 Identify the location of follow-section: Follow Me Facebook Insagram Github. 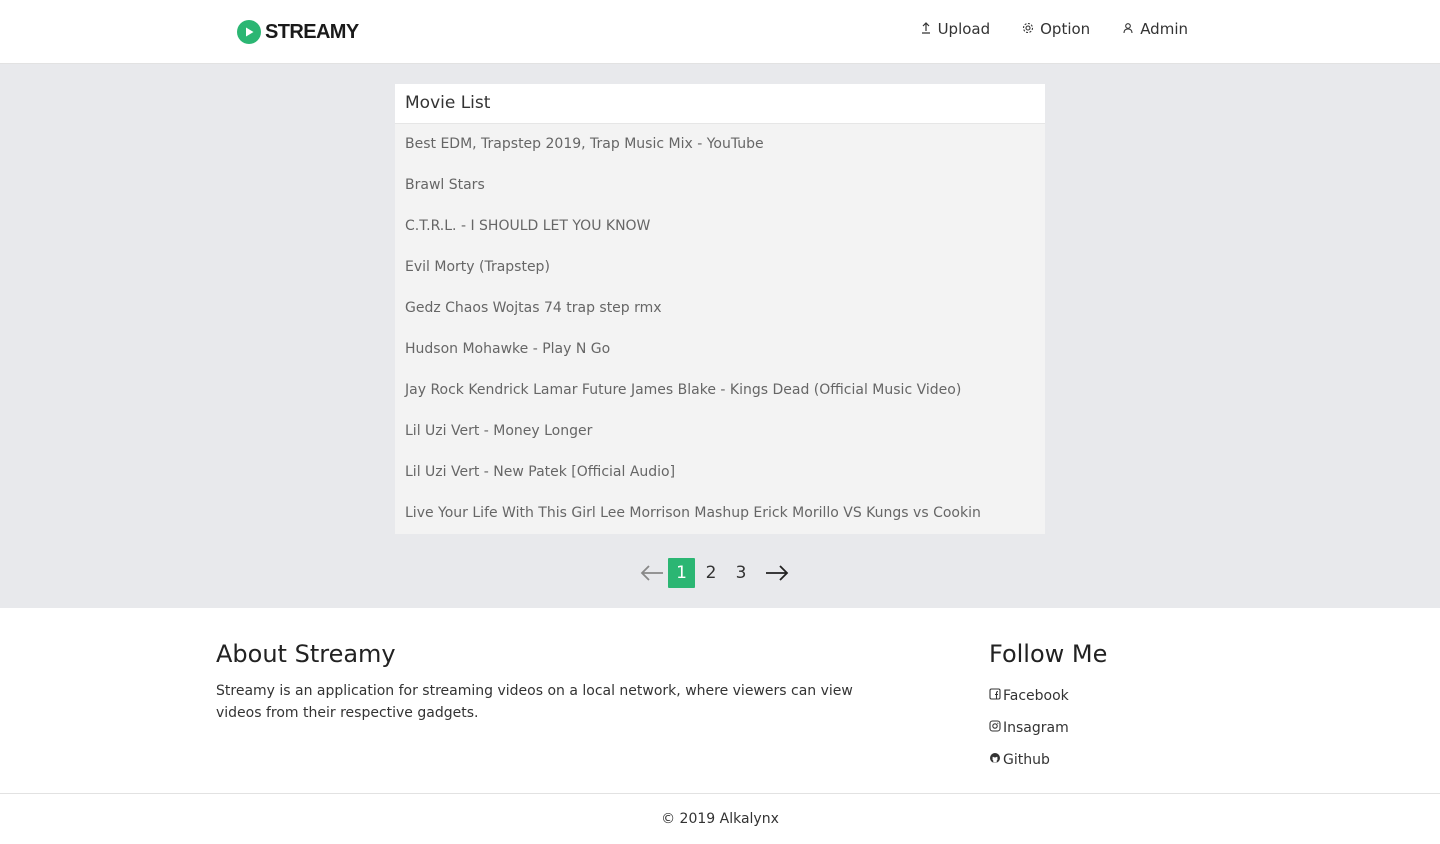
(1048, 708).